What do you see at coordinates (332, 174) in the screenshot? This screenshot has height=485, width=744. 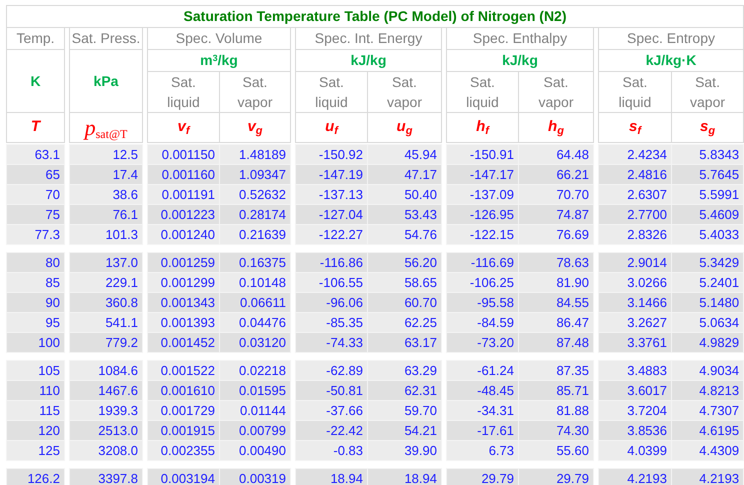 I see `table-cell: -147.19` at bounding box center [332, 174].